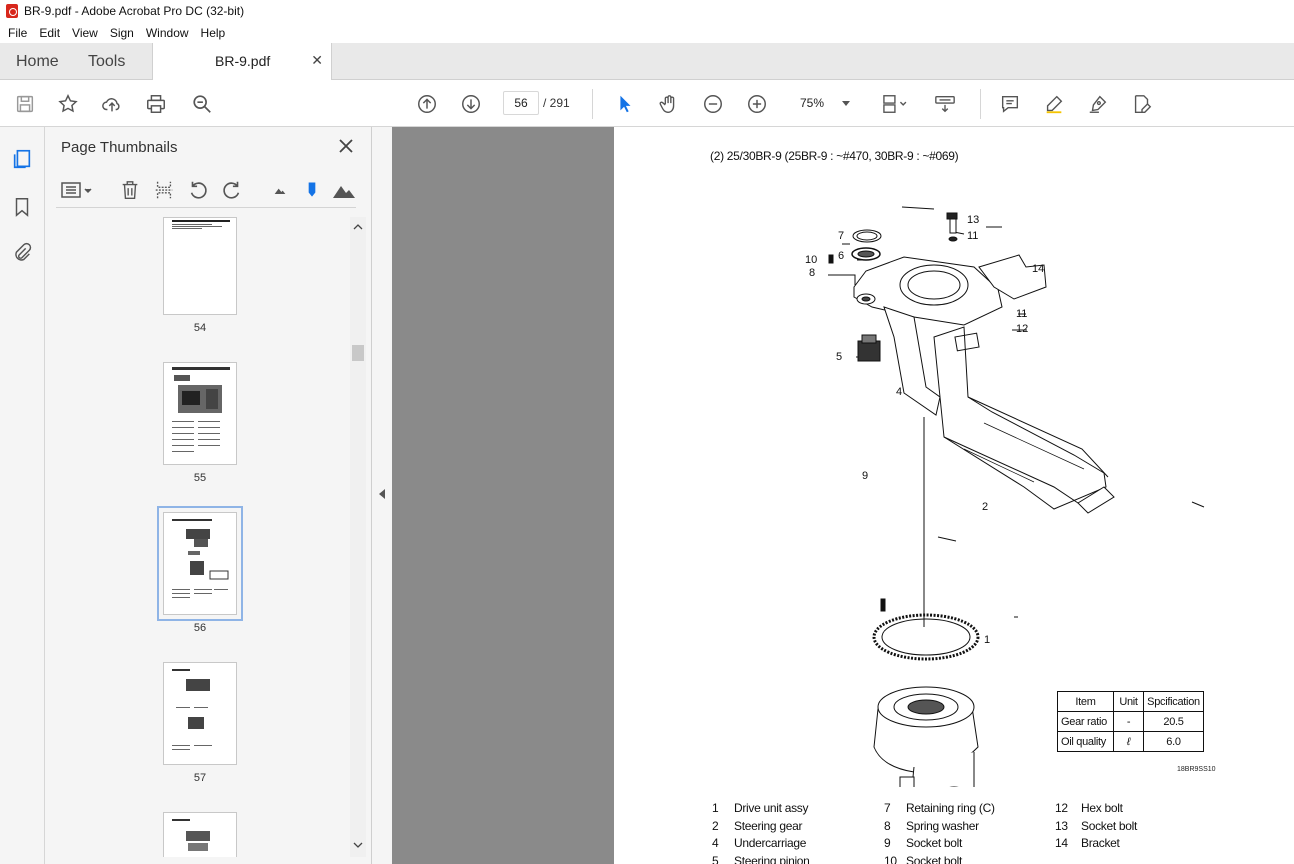 This screenshot has height=864, width=1294. I want to click on menu-help: Help, so click(213, 33).